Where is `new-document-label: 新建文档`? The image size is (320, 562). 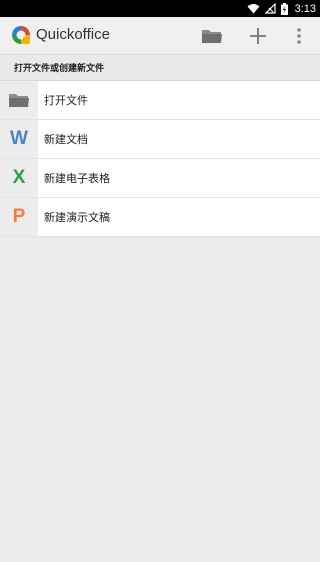 new-document-label: 新建文档 is located at coordinates (66, 139).